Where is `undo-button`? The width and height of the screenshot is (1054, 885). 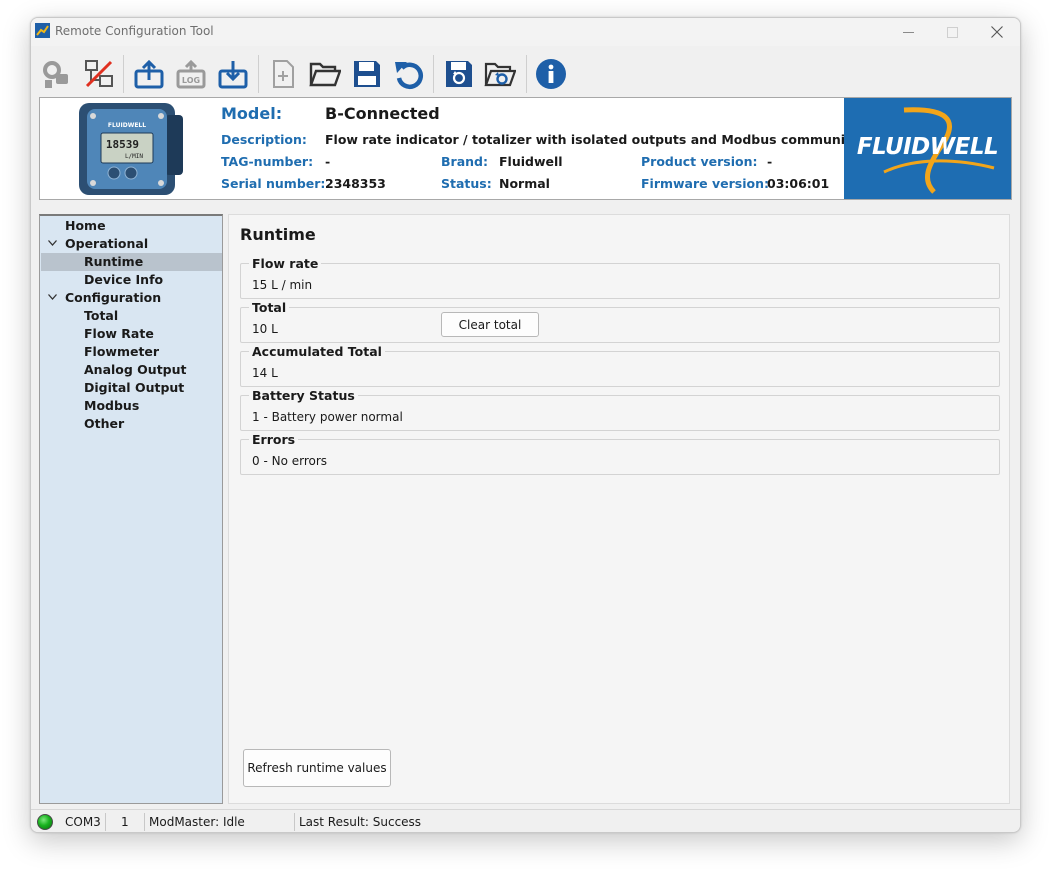
undo-button is located at coordinates (409, 74).